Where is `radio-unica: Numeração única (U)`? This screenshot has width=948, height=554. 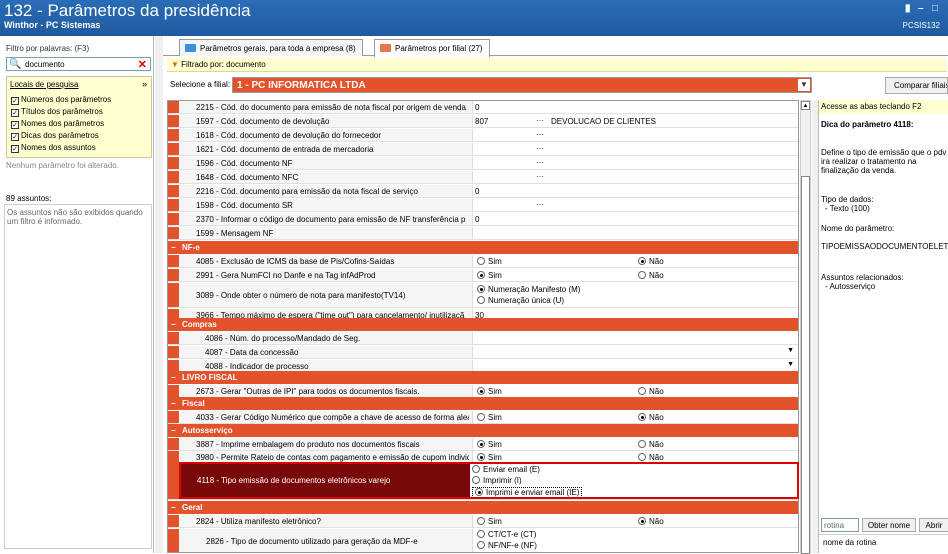
radio-unica: Numeração única (U) is located at coordinates (520, 300).